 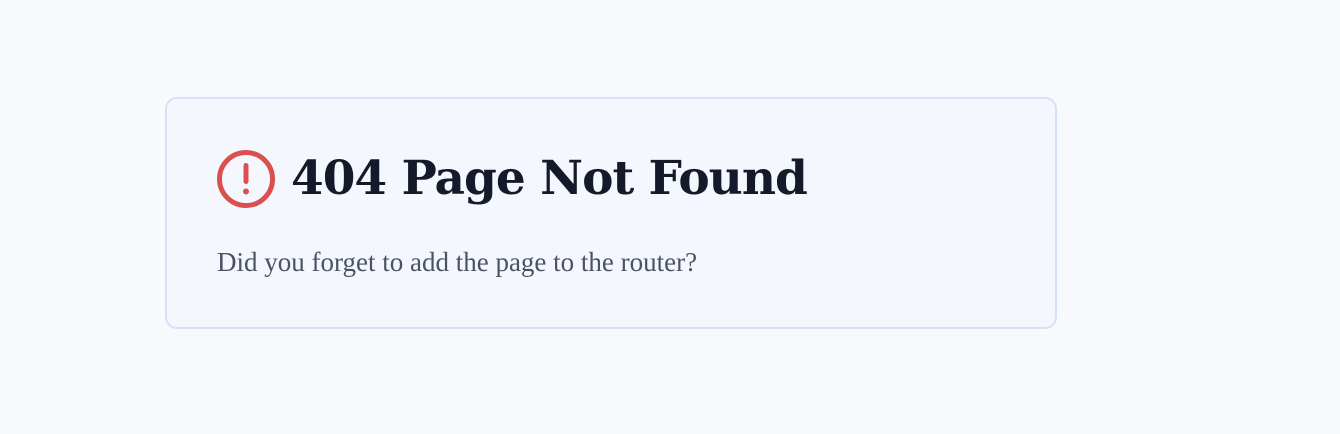 I want to click on alert-circle-icon, so click(x=246, y=179).